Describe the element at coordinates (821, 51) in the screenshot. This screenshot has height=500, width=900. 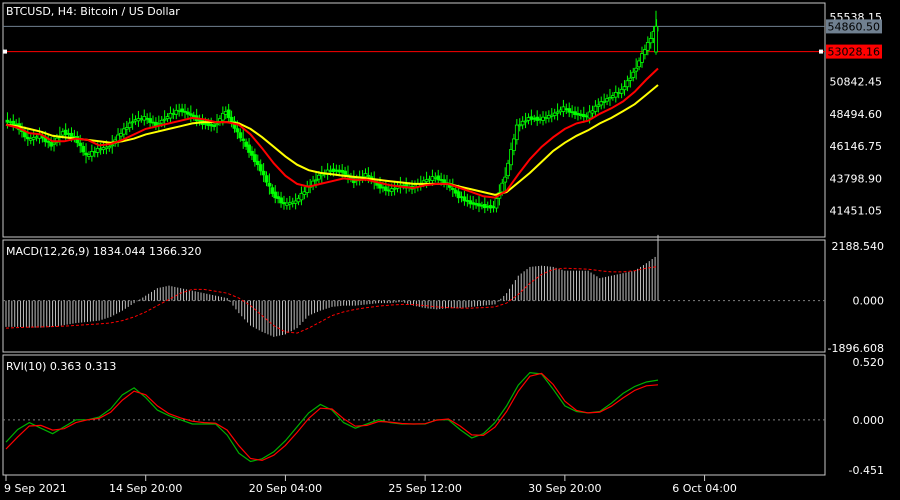
I see `level-handle-right` at that location.